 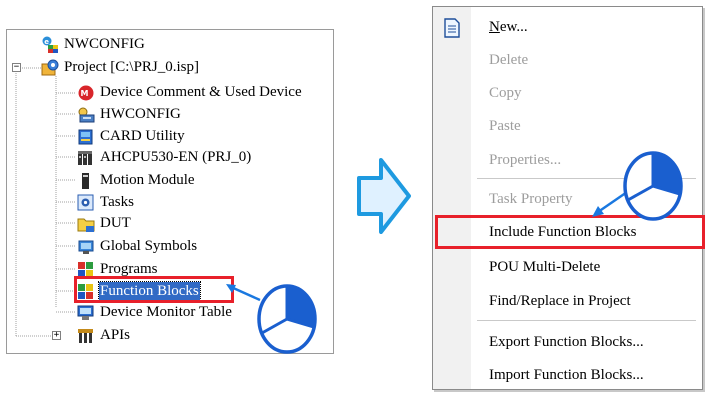 I want to click on tree-item-apis: APIs, so click(x=104, y=335).